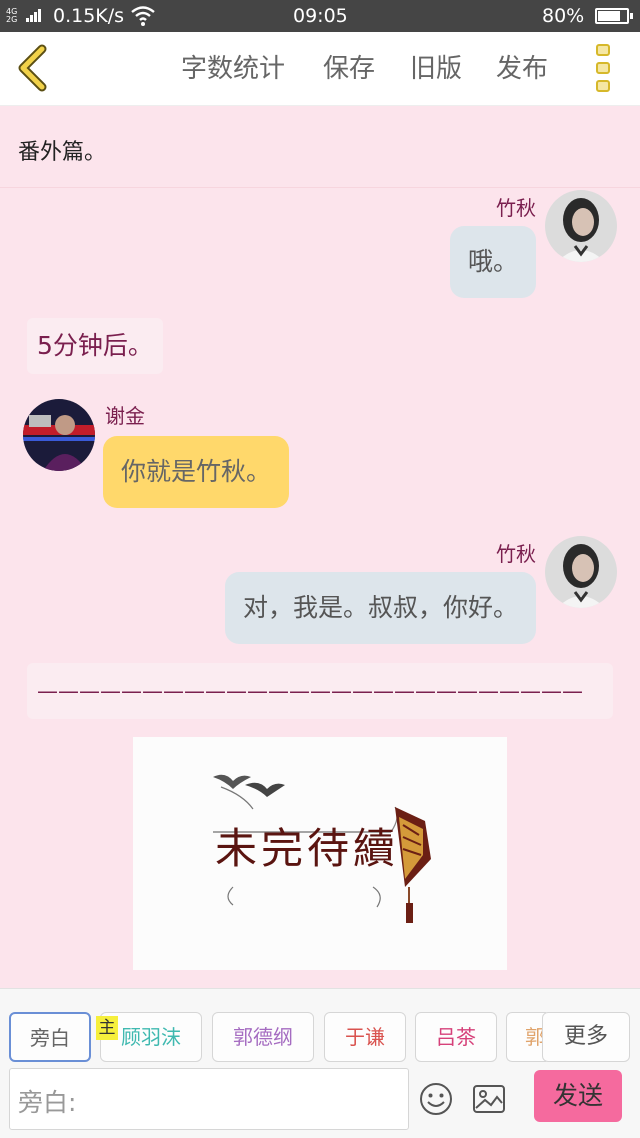 The height and width of the screenshot is (1138, 640). I want to click on network-speed: 0.15K/s, so click(89, 16).